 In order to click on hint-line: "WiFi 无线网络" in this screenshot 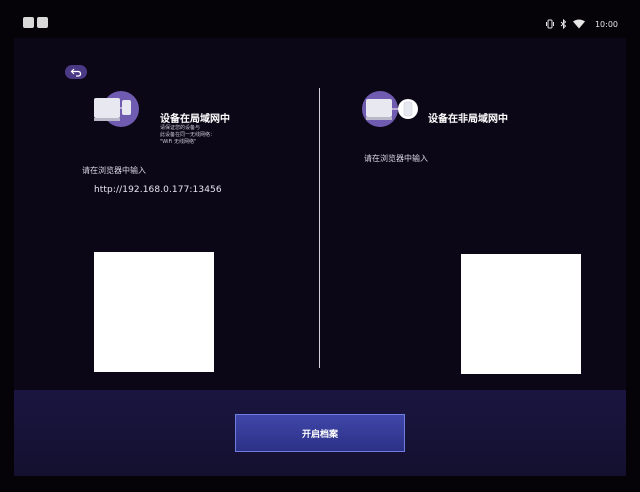, I will do `click(178, 142)`.